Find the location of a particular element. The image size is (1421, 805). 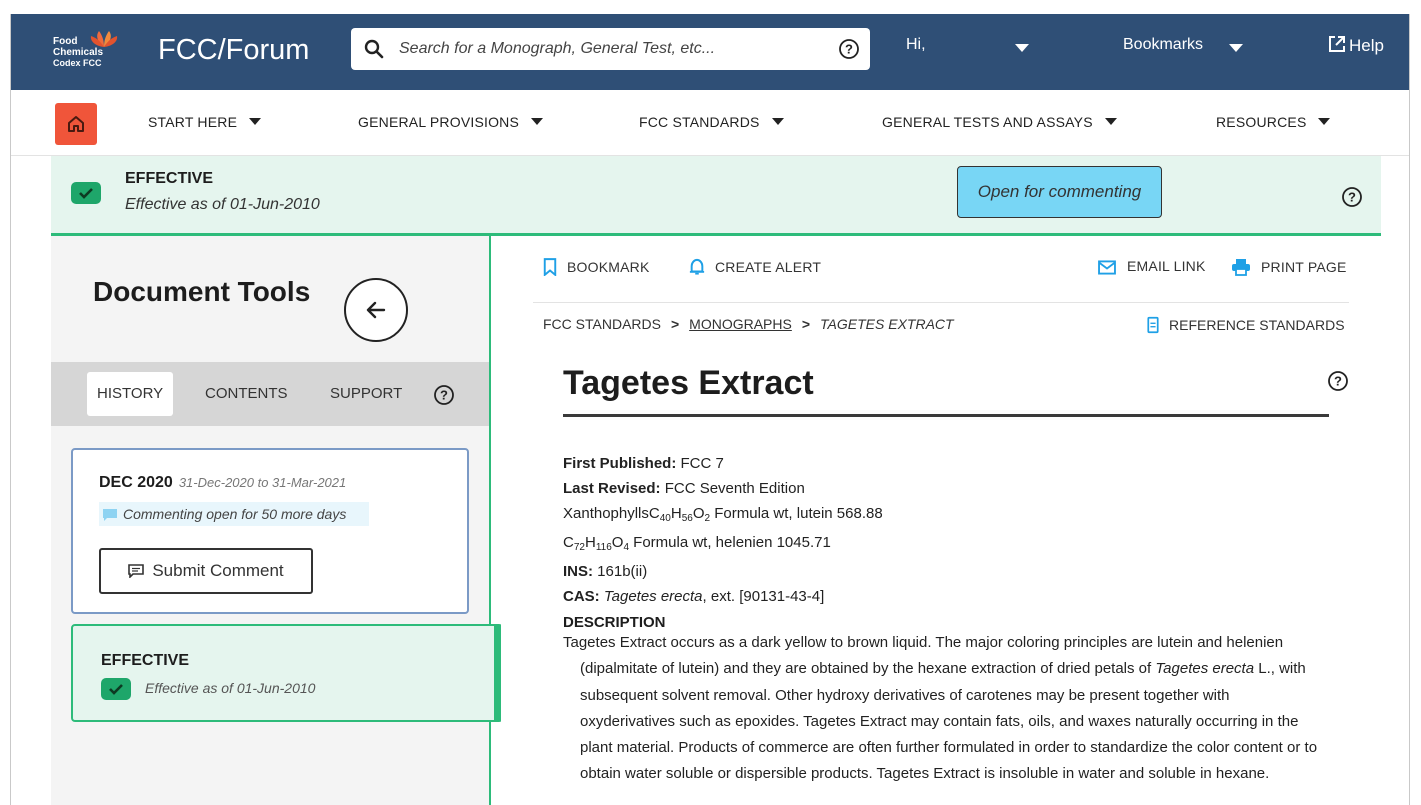

breadcrumb-item: FCC STANDARDS is located at coordinates (602, 324).